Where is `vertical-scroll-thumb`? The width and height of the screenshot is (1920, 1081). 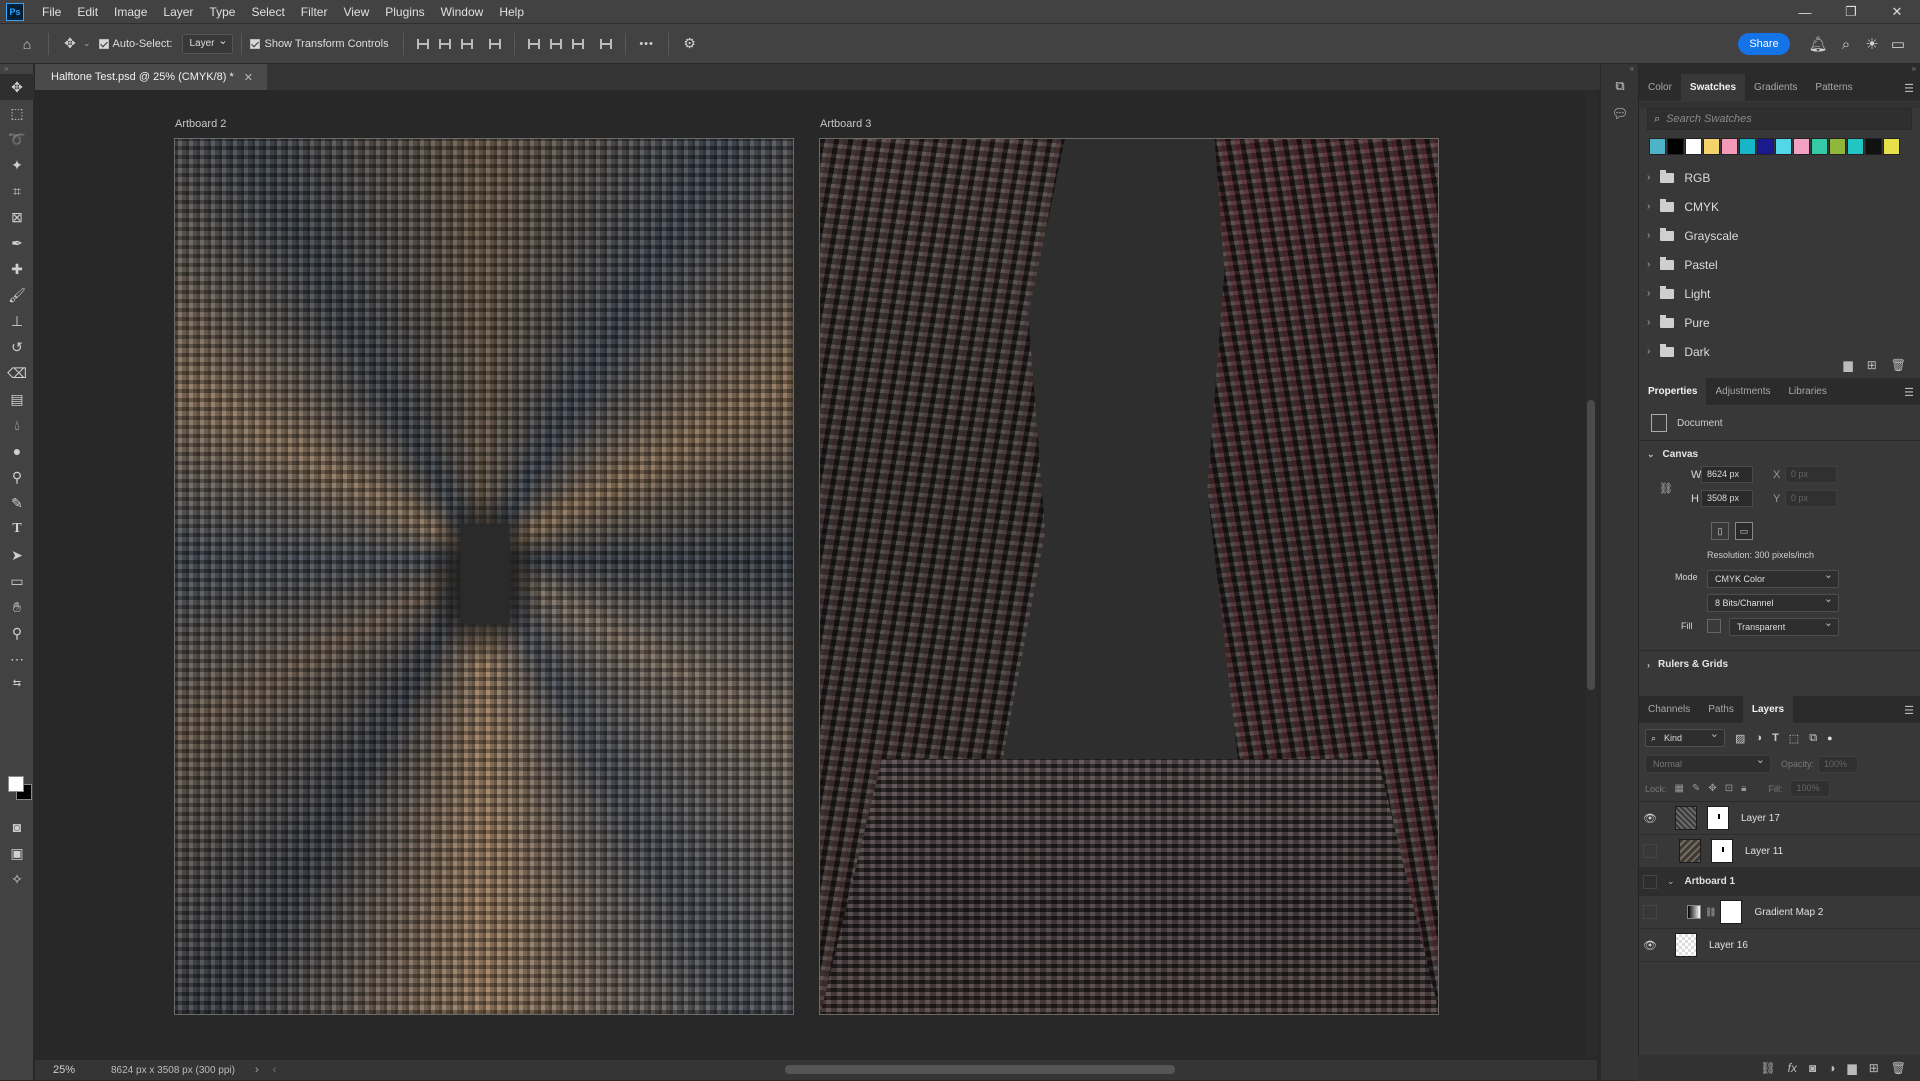
vertical-scroll-thumb is located at coordinates (1591, 545).